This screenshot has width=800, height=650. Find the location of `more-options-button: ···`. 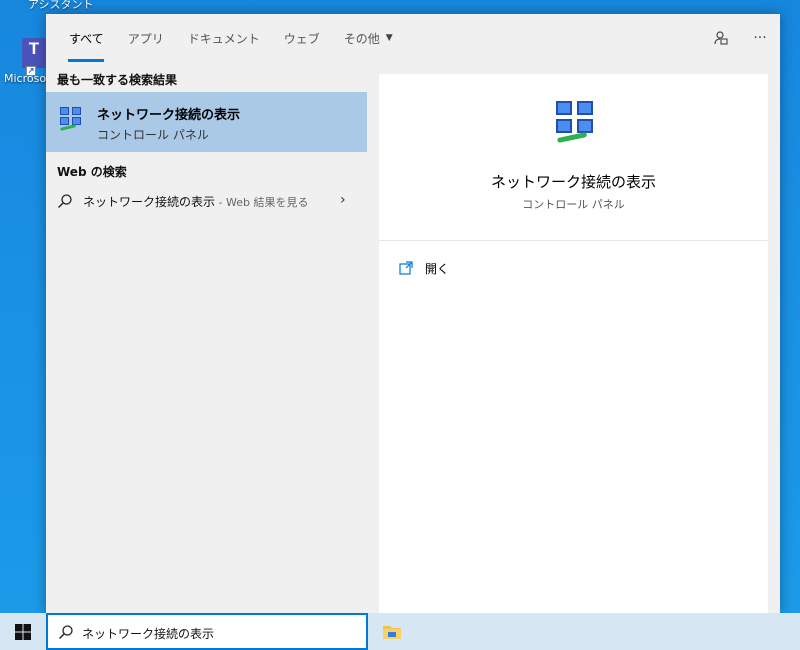

more-options-button: ··· is located at coordinates (760, 38).